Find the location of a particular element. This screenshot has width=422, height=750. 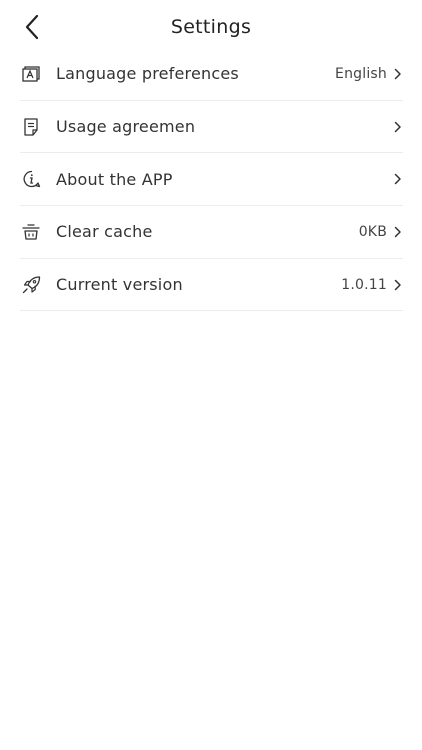

language-icon is located at coordinates (31, 74).